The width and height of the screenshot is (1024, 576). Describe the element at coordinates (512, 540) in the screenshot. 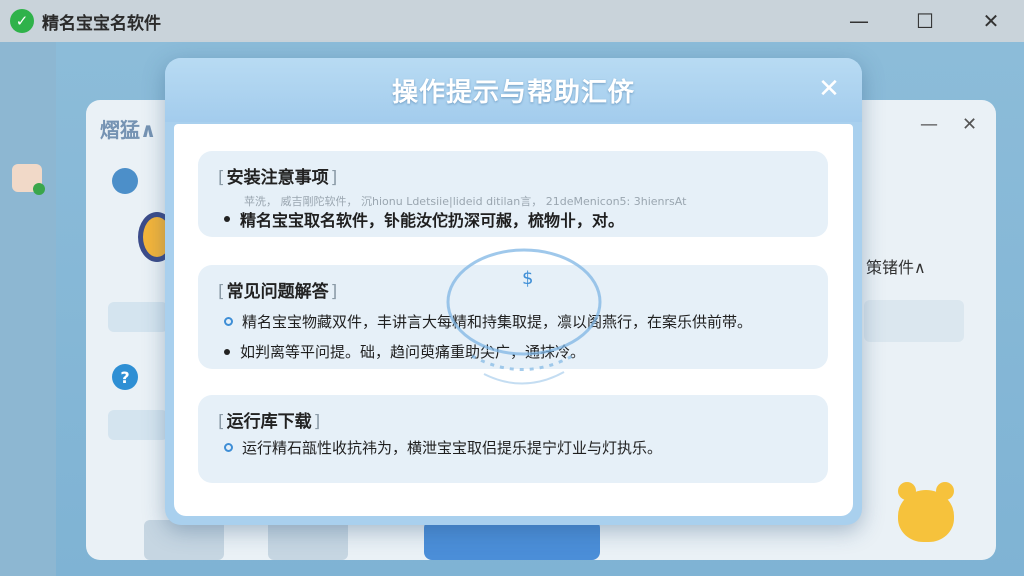

I see `background-primary-button` at that location.